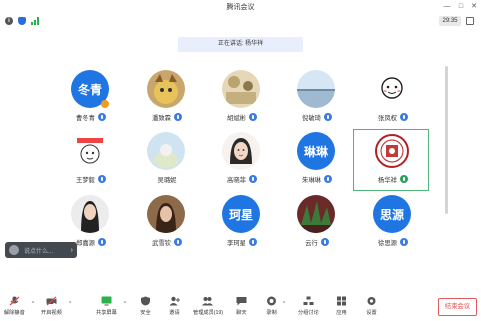 Image resolution: width=481 pixels, height=321 pixels. I want to click on chevron-right-icon: ›, so click(72, 250).